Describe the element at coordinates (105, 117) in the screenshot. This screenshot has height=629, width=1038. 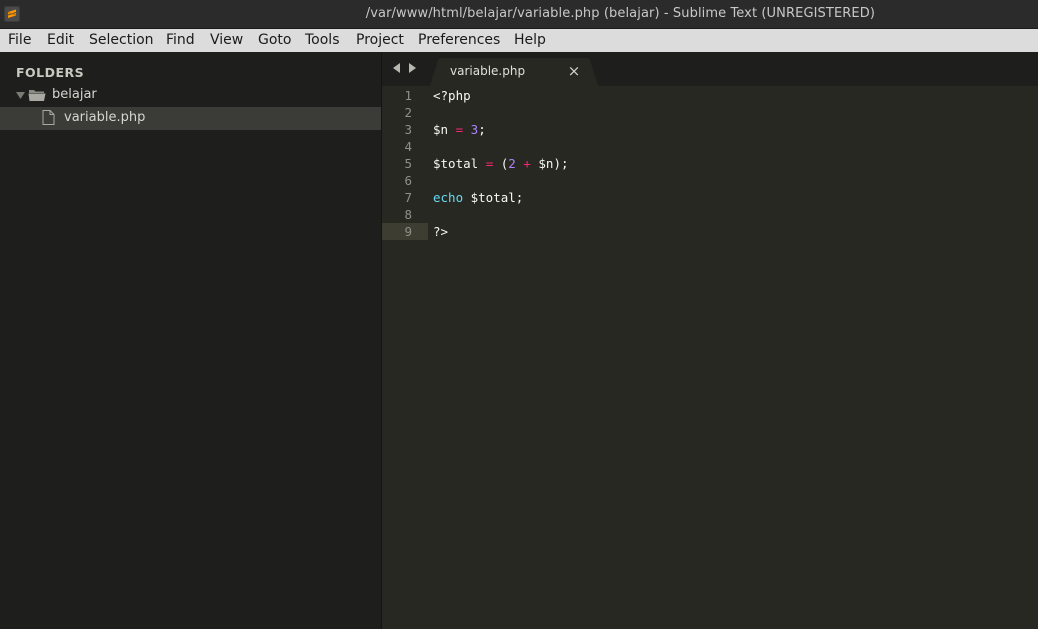
I see `file-label: variable.php` at that location.